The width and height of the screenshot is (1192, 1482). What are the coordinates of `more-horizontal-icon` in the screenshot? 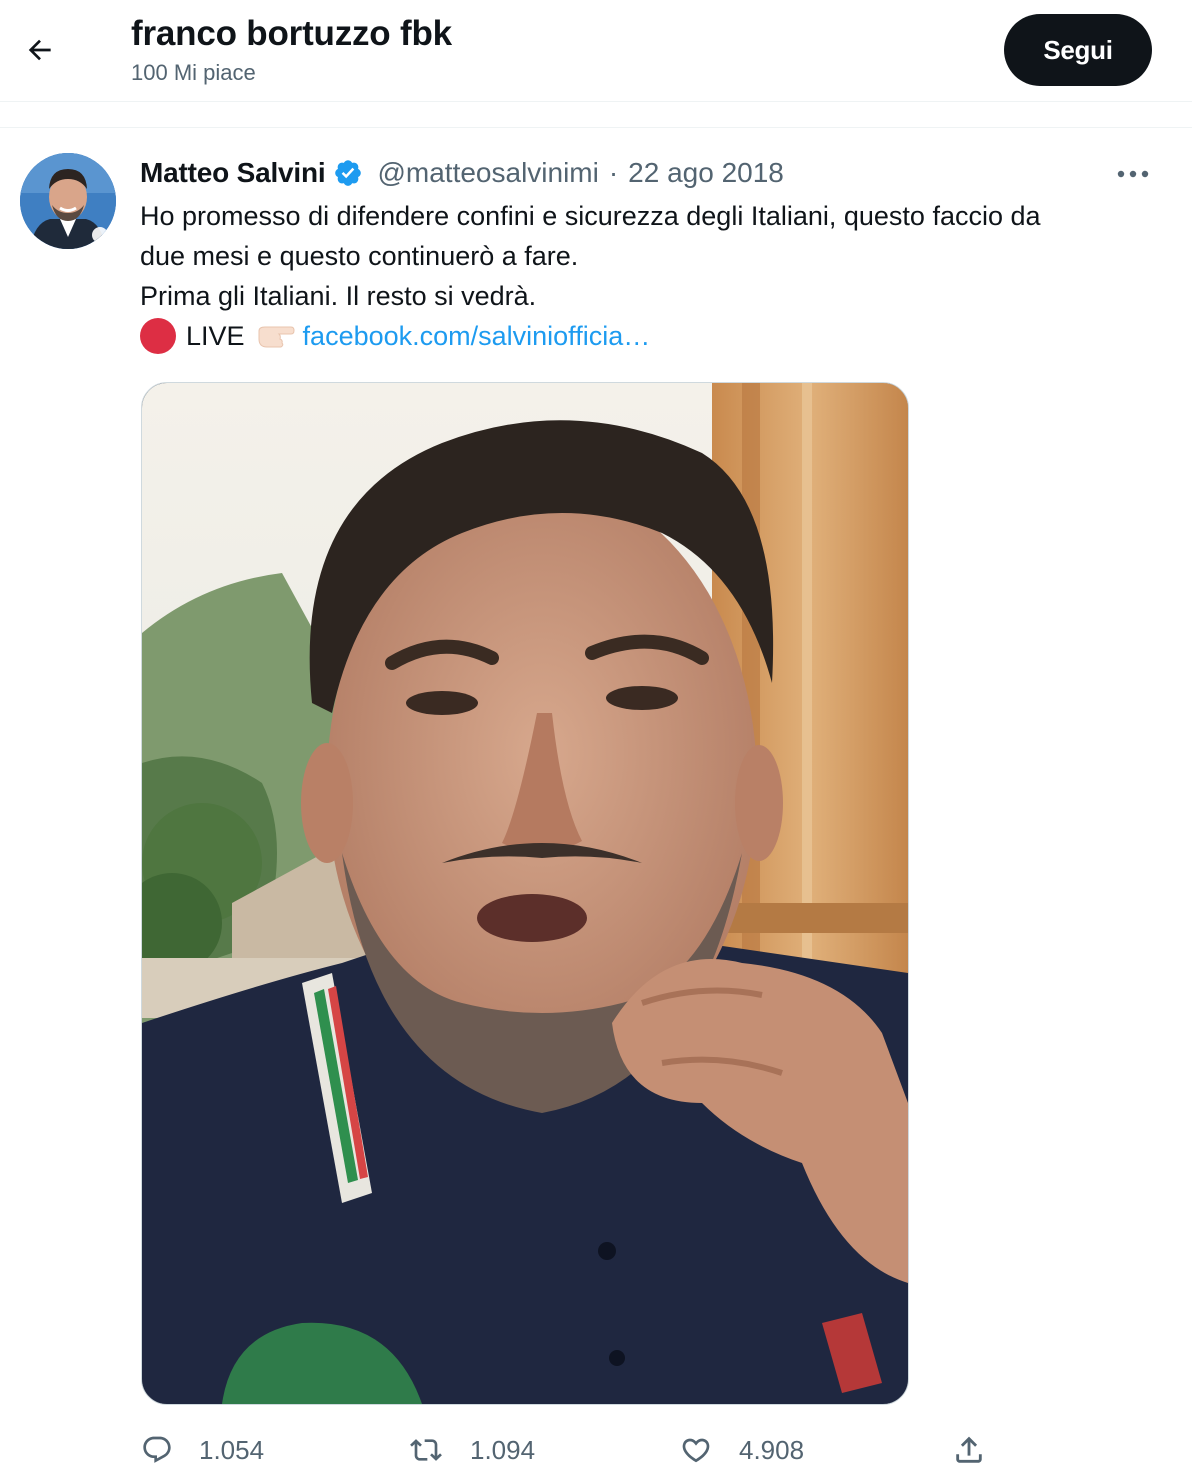 It's located at (1133, 174).